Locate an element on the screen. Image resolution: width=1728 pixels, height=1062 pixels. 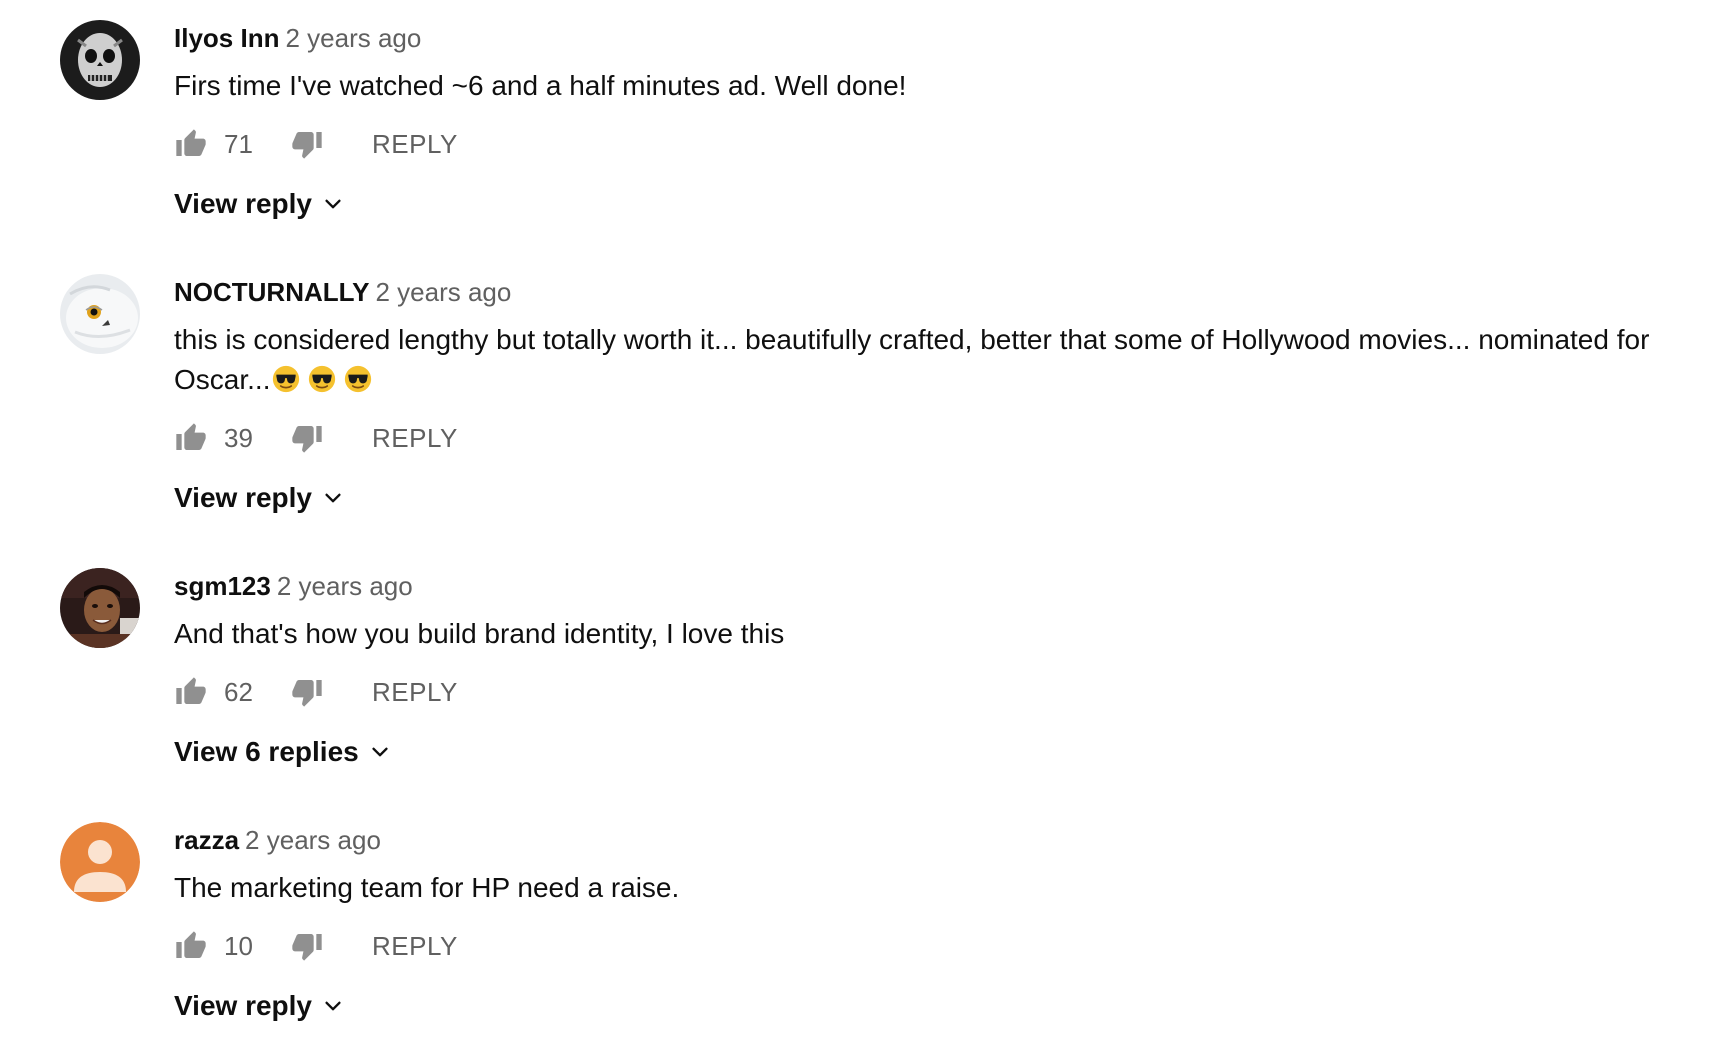
person-photo-avatar is located at coordinates (100, 608).